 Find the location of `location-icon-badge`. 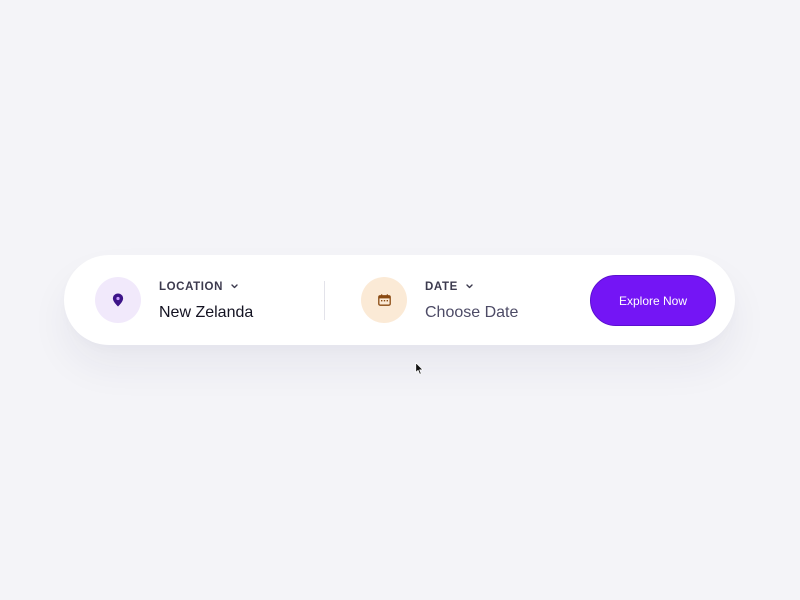

location-icon-badge is located at coordinates (118, 300).